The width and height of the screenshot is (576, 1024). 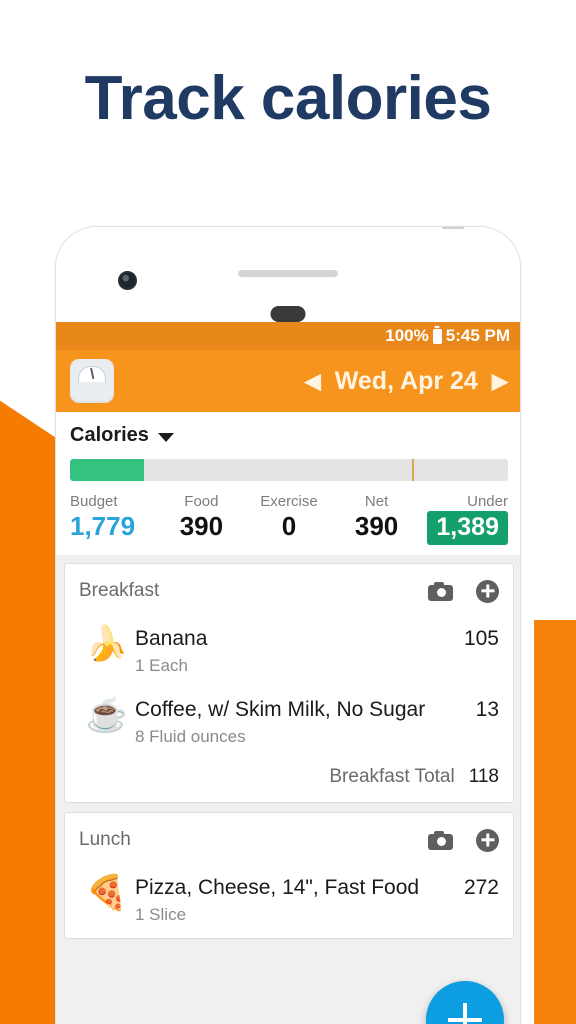 I want to click on food-name: Pizza, Cheese, 14", Fast Food, so click(x=277, y=887).